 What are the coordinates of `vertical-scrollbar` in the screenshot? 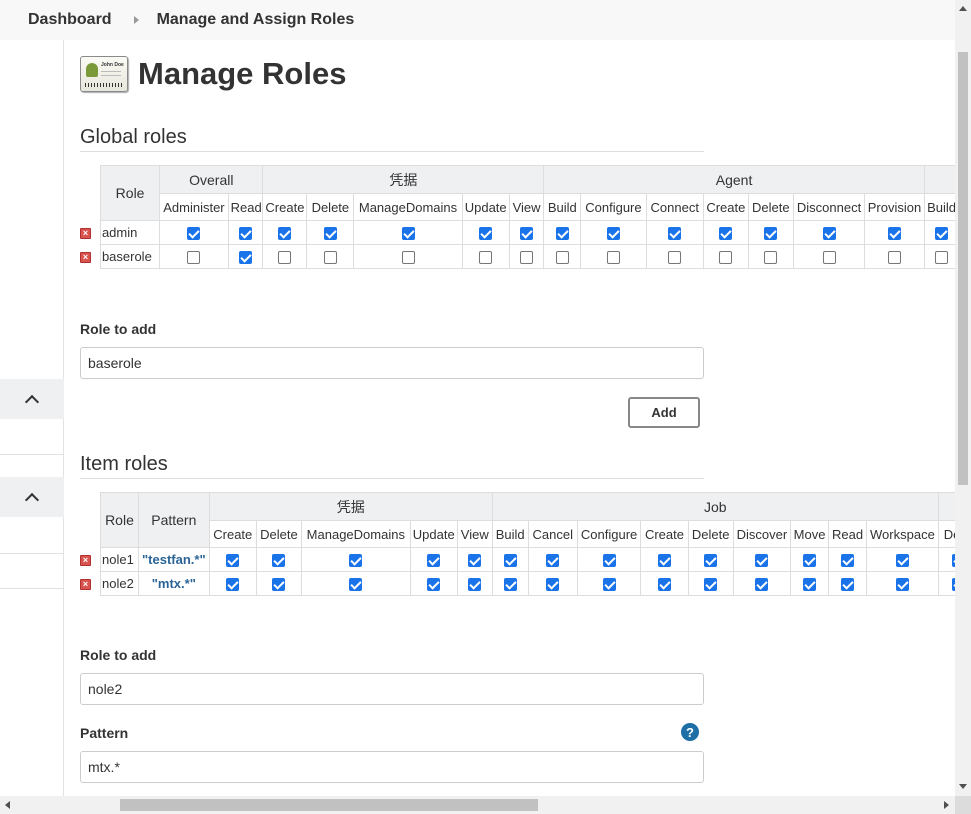 It's located at (963, 398).